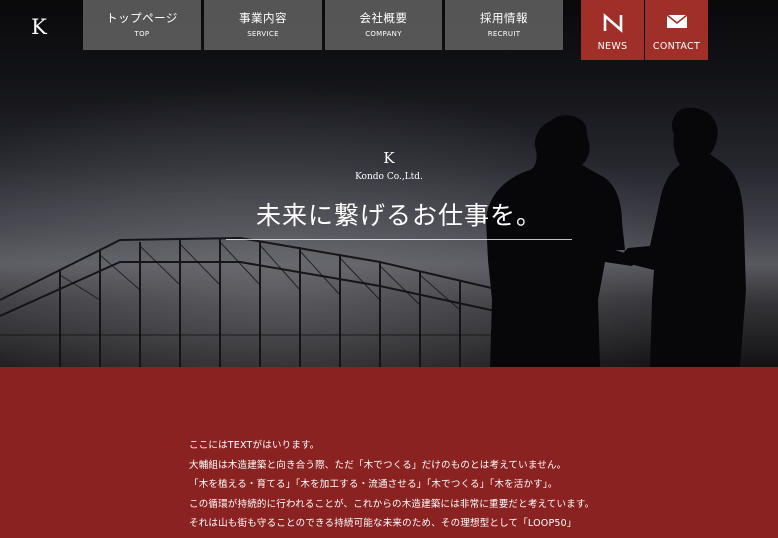 The height and width of the screenshot is (538, 778). Describe the element at coordinates (142, 18) in the screenshot. I see `nav-top-label: トップページ` at that location.